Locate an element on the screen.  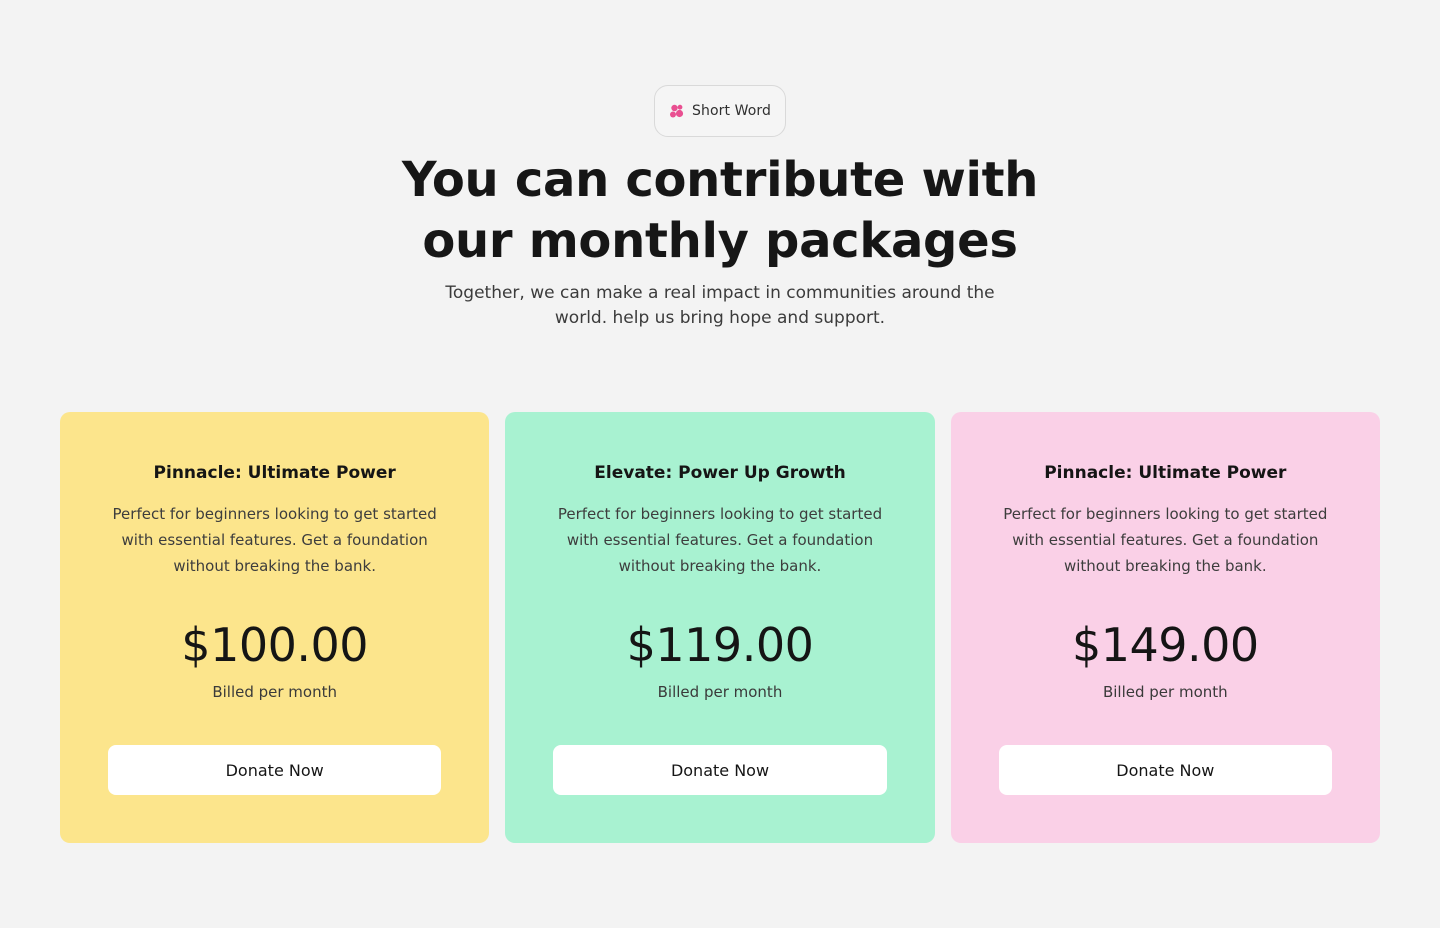
plan-price: $149.00 is located at coordinates (1165, 645).